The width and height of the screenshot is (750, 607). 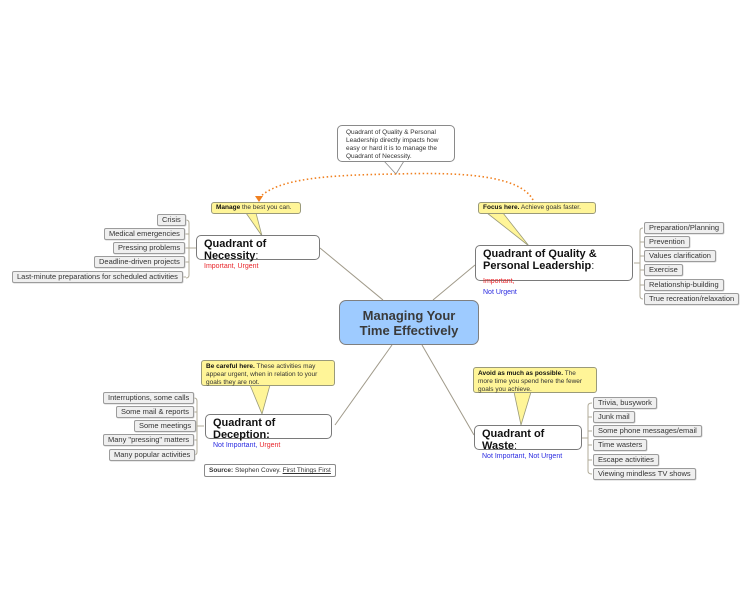 What do you see at coordinates (228, 207) in the screenshot?
I see `callout-necessity-bold: Manage` at bounding box center [228, 207].